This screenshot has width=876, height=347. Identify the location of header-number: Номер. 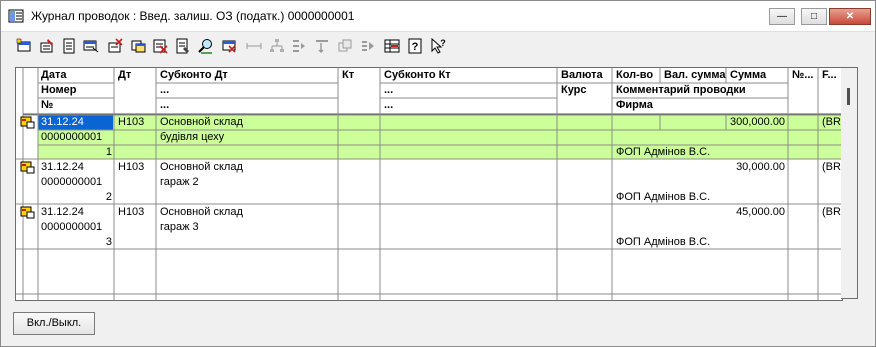
(76, 90).